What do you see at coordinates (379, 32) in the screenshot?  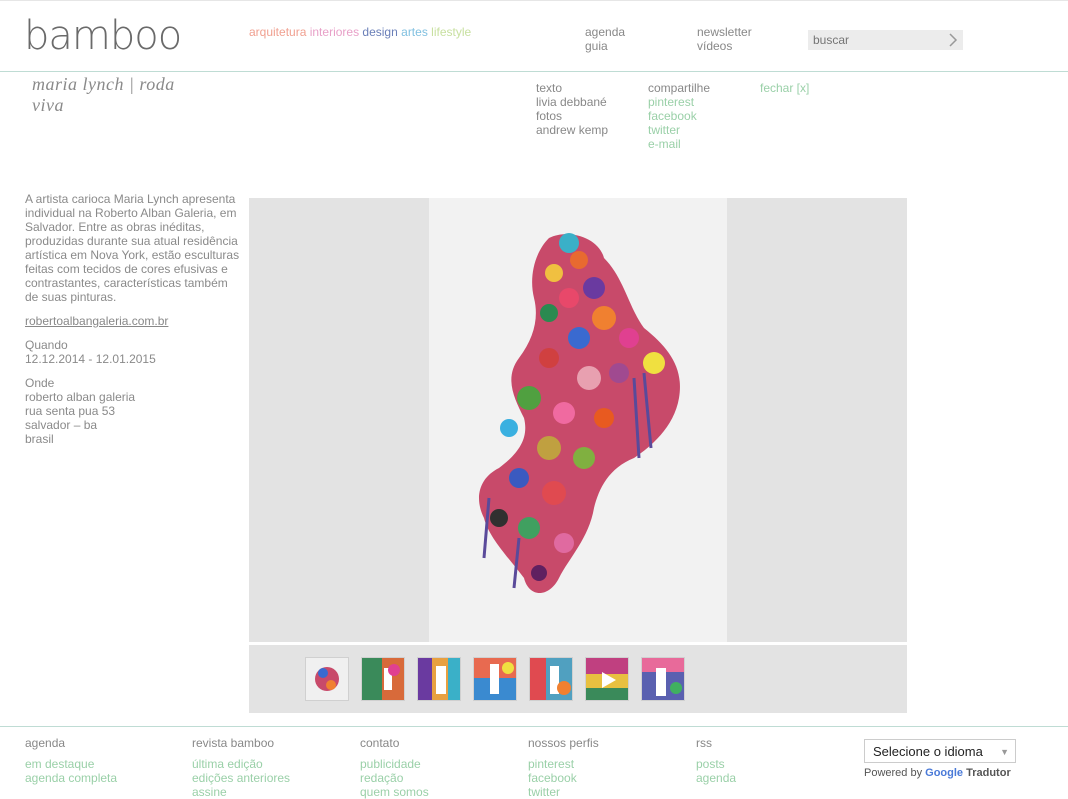 I see `category-design: design` at bounding box center [379, 32].